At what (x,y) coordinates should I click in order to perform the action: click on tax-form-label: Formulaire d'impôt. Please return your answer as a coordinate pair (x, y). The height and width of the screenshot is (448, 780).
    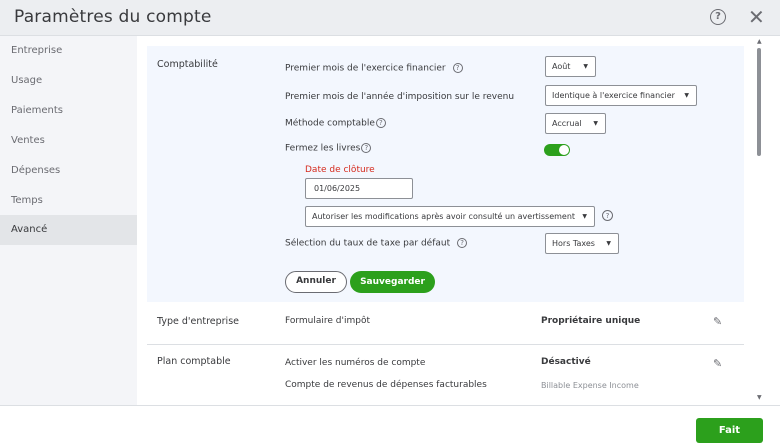
    Looking at the image, I should click on (327, 321).